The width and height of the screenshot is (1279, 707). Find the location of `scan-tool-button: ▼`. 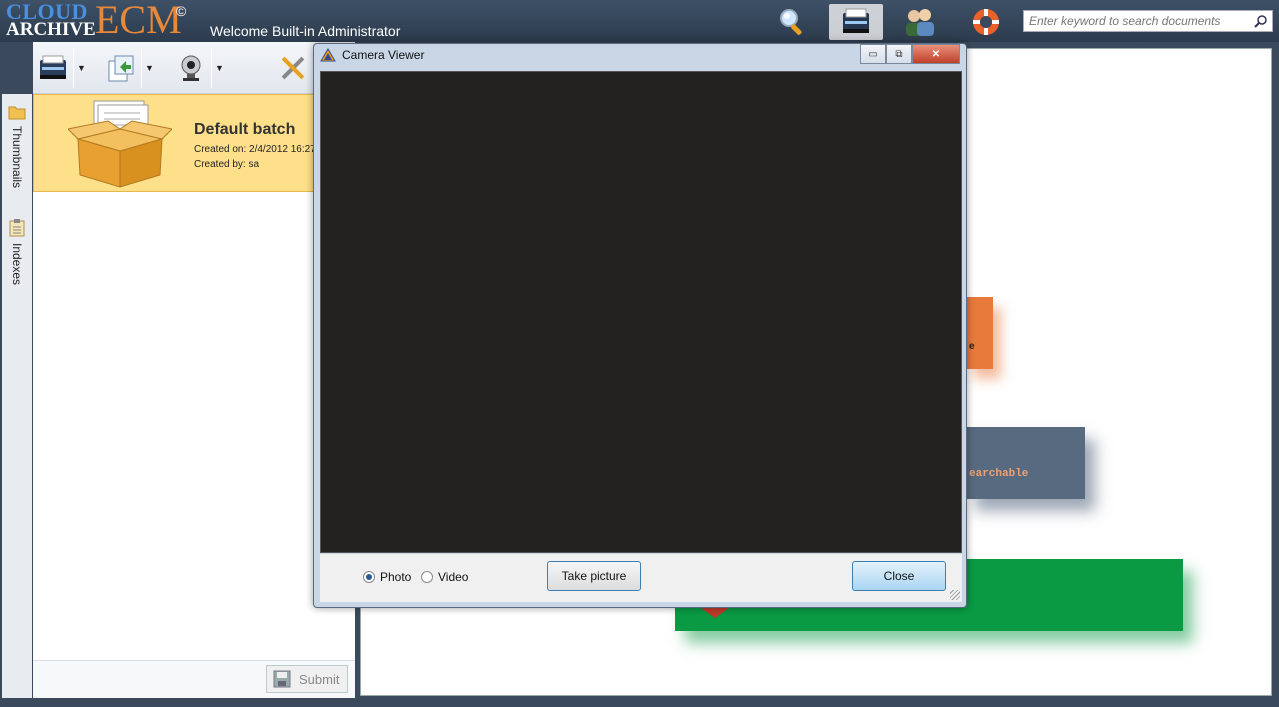

scan-tool-button: ▼ is located at coordinates (61, 68).